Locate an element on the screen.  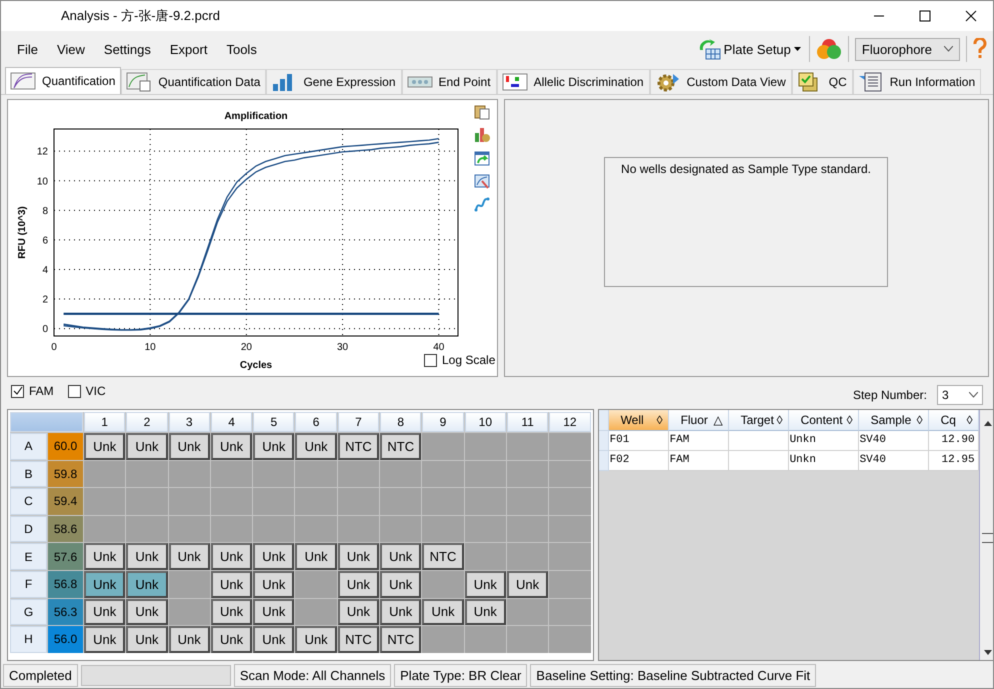
status-text: Completed is located at coordinates (40, 675).